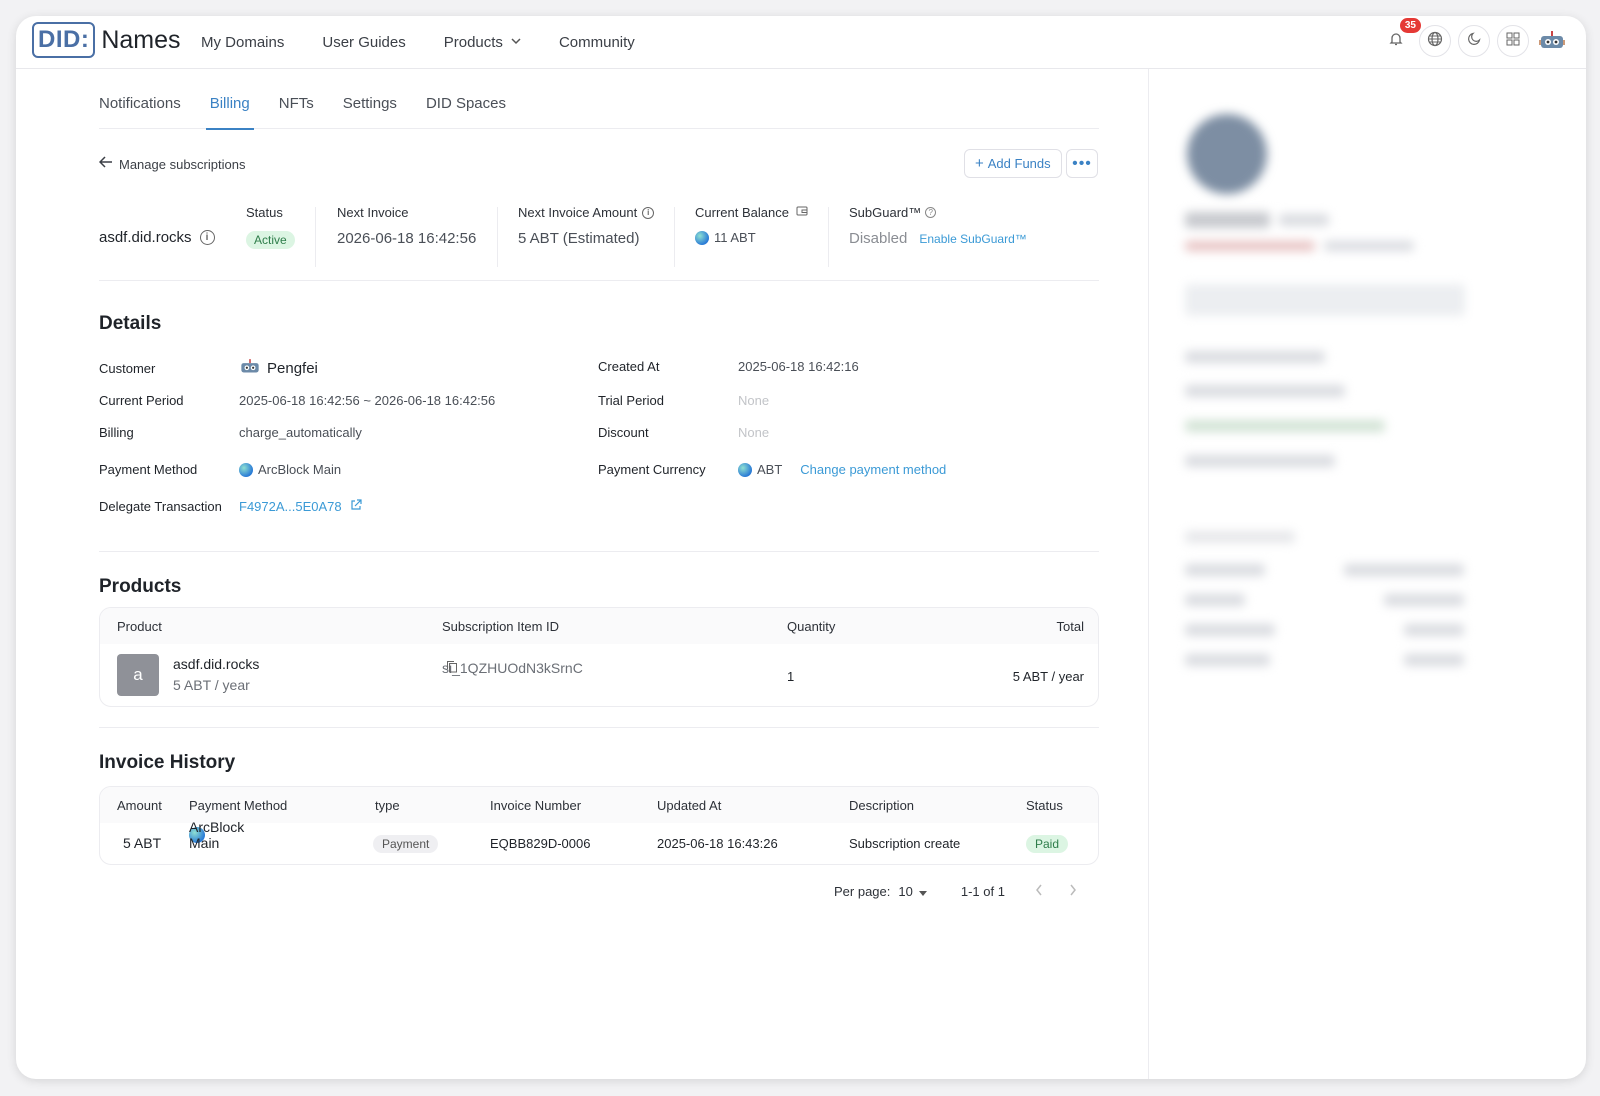  What do you see at coordinates (148, 469) in the screenshot?
I see `payment-method-label: Payment Method` at bounding box center [148, 469].